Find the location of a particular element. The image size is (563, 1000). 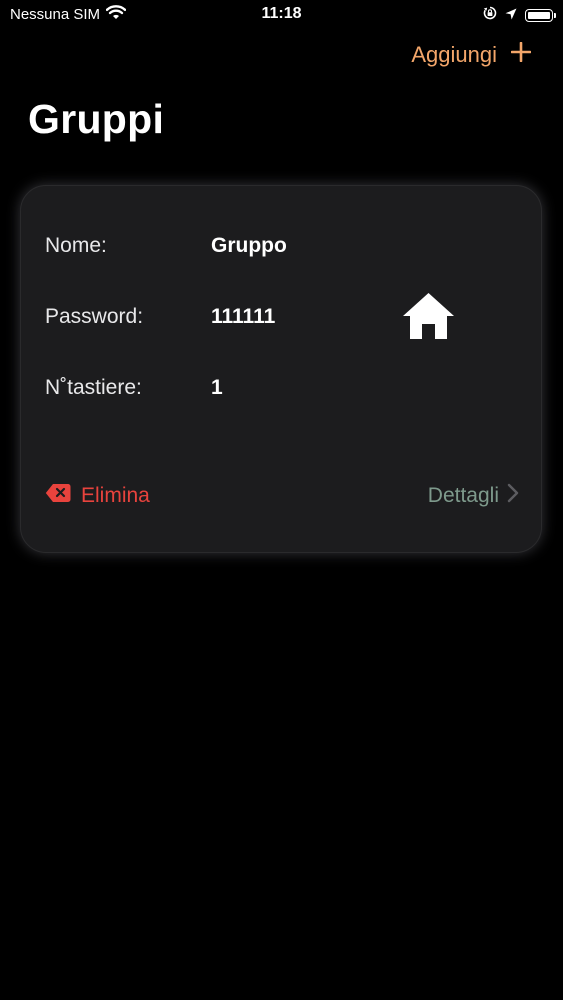

add-button: Aggiungi is located at coordinates (471, 54).